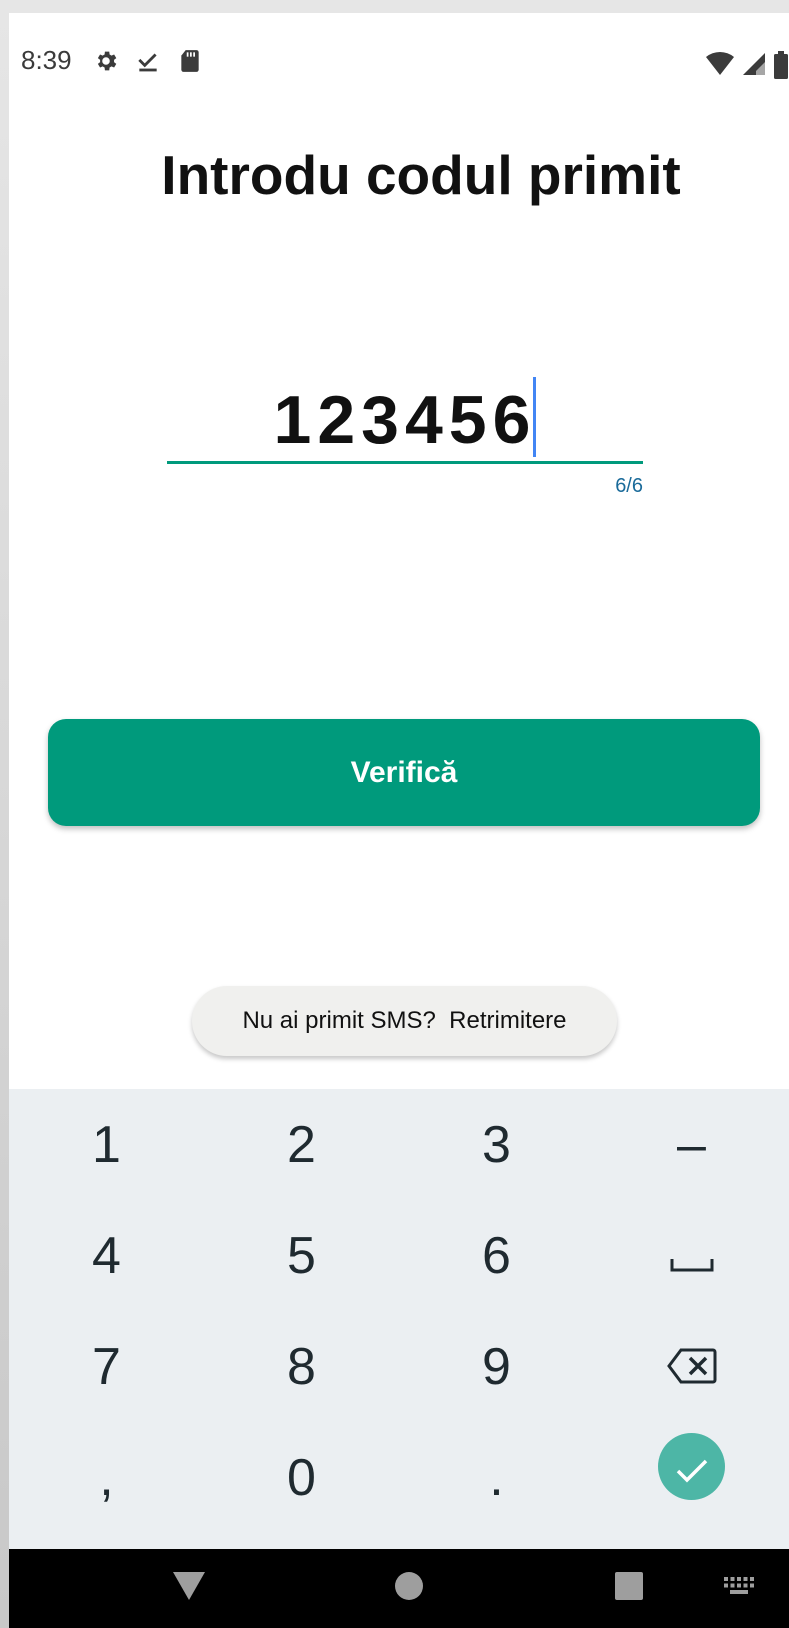 The height and width of the screenshot is (1628, 789). Describe the element at coordinates (301, 1366) in the screenshot. I see `key-8: 8` at that location.